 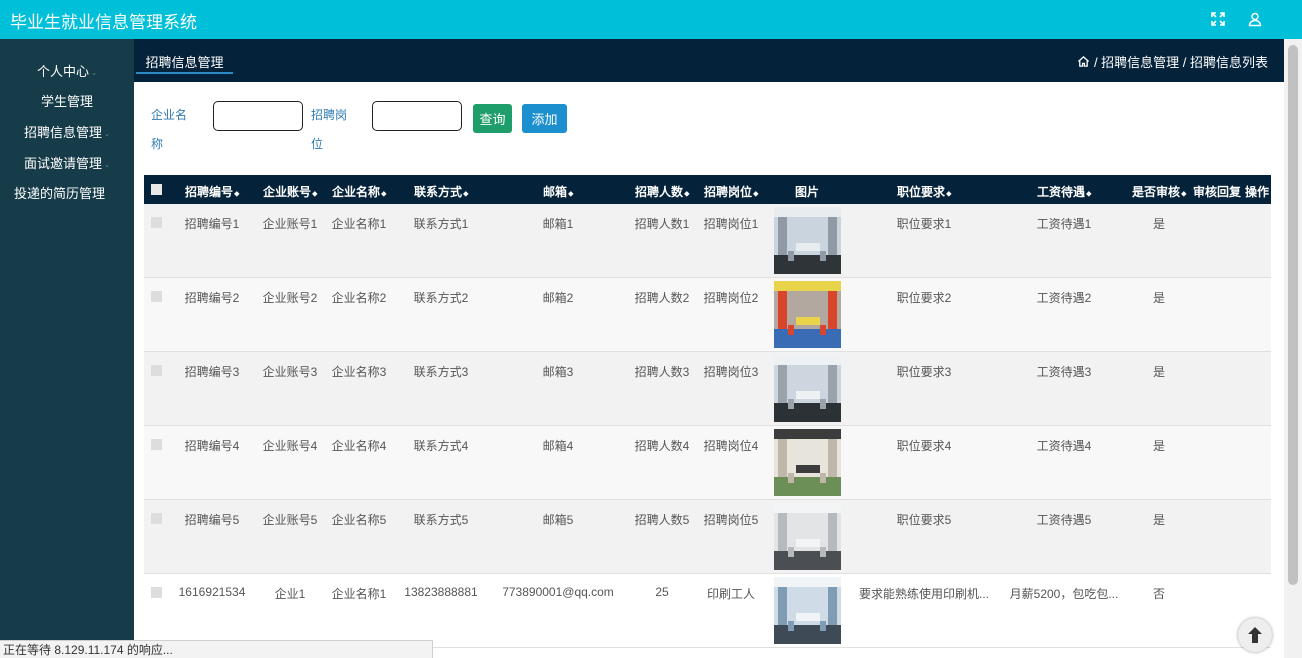 I want to click on sidebar: 个人中心 ⌄ 学生管理 招聘信息管理 ⌄ 面试邀请管理 ⌄ 投递的简历管理, so click(x=67, y=348).